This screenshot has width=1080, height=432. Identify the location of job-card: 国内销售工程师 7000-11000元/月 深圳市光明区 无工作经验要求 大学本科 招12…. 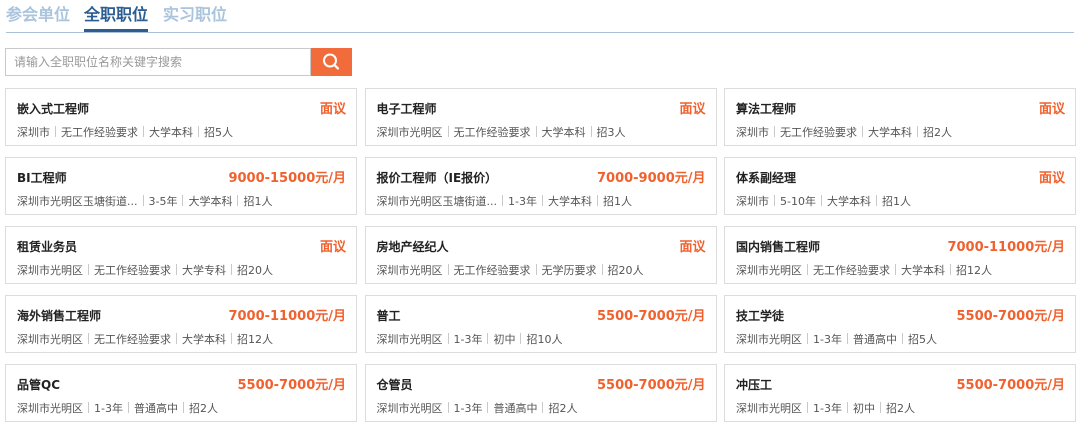
(900, 255).